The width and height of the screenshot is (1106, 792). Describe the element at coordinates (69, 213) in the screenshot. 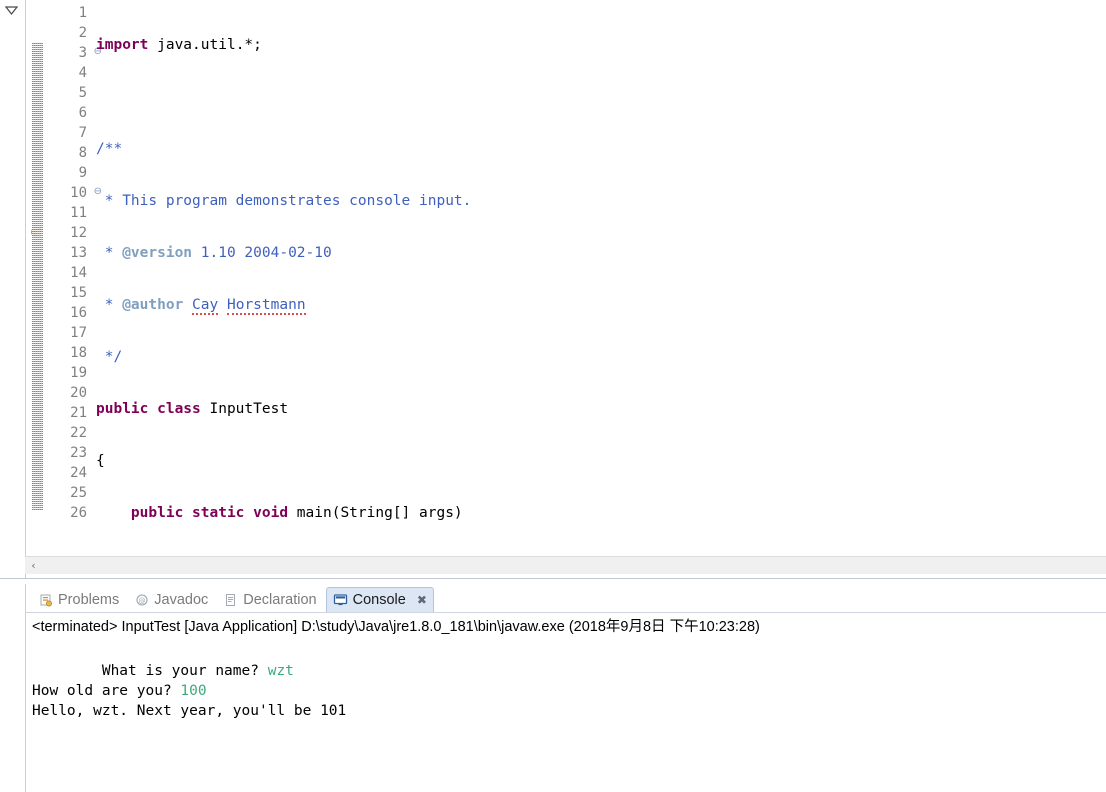

I see `line-number: 11` at that location.